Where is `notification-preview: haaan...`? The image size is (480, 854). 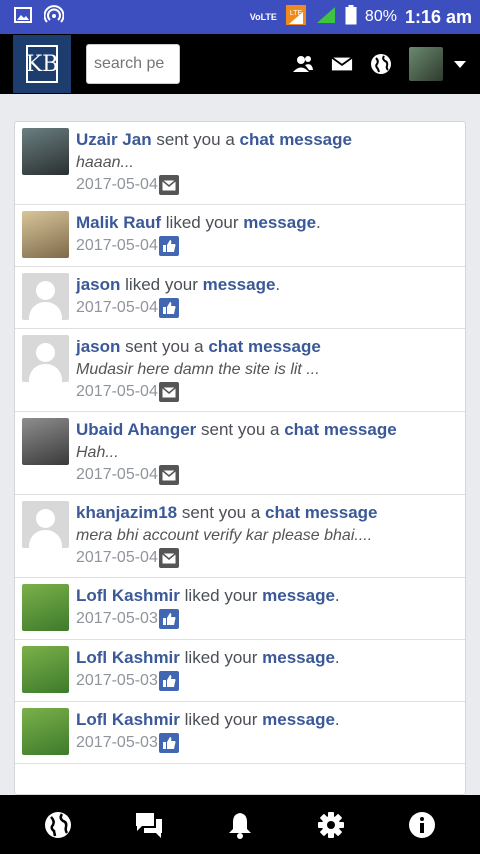
notification-preview: haaan... is located at coordinates (105, 162).